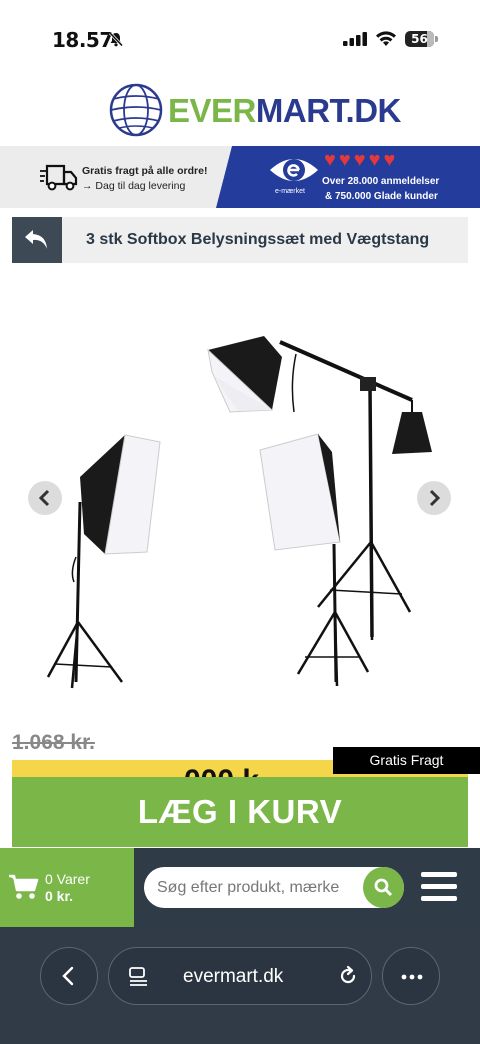 Image resolution: width=480 pixels, height=1044 pixels. What do you see at coordinates (406, 760) in the screenshot?
I see `free-shipping-badge: Gratis Fragt` at bounding box center [406, 760].